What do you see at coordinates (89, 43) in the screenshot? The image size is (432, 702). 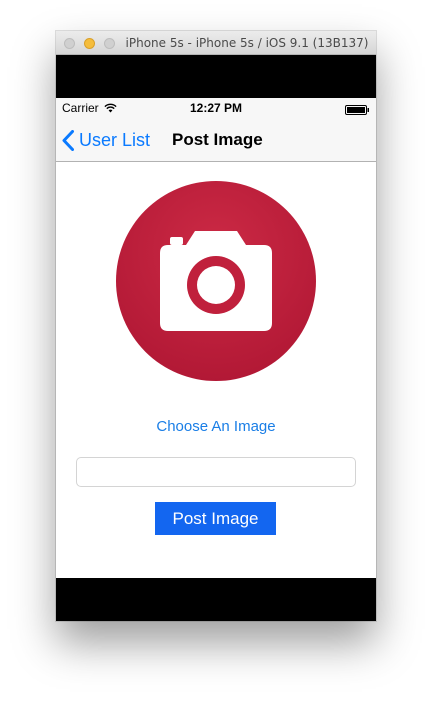 I see `window-minimize-button` at bounding box center [89, 43].